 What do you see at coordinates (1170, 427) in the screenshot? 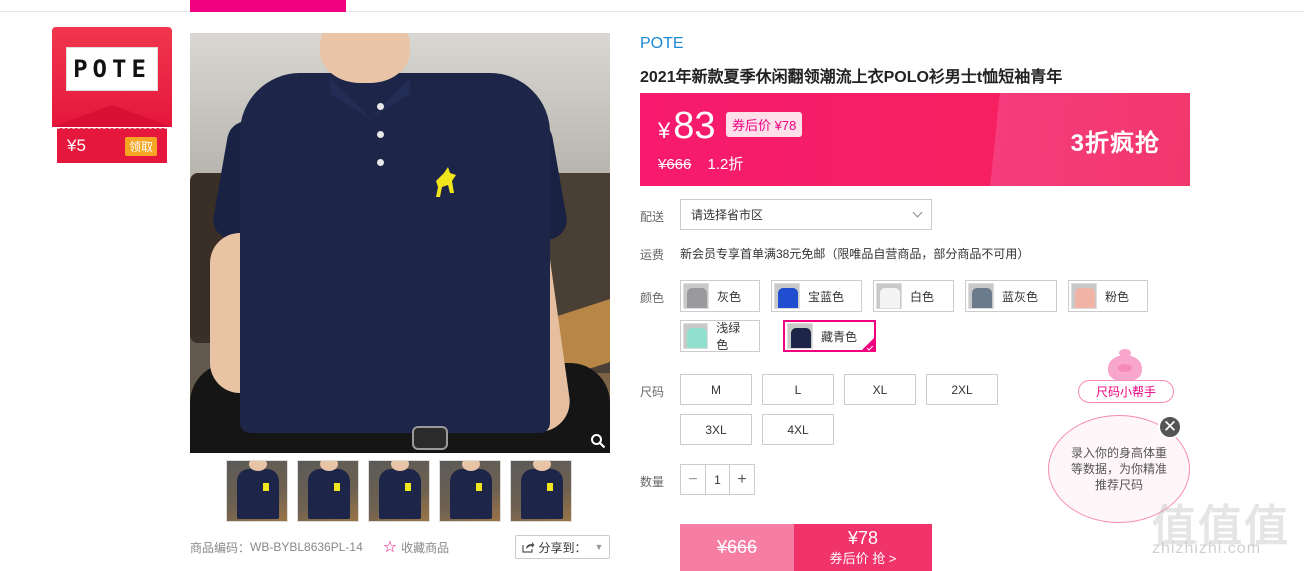
I see `close-icon: ✕` at bounding box center [1170, 427].